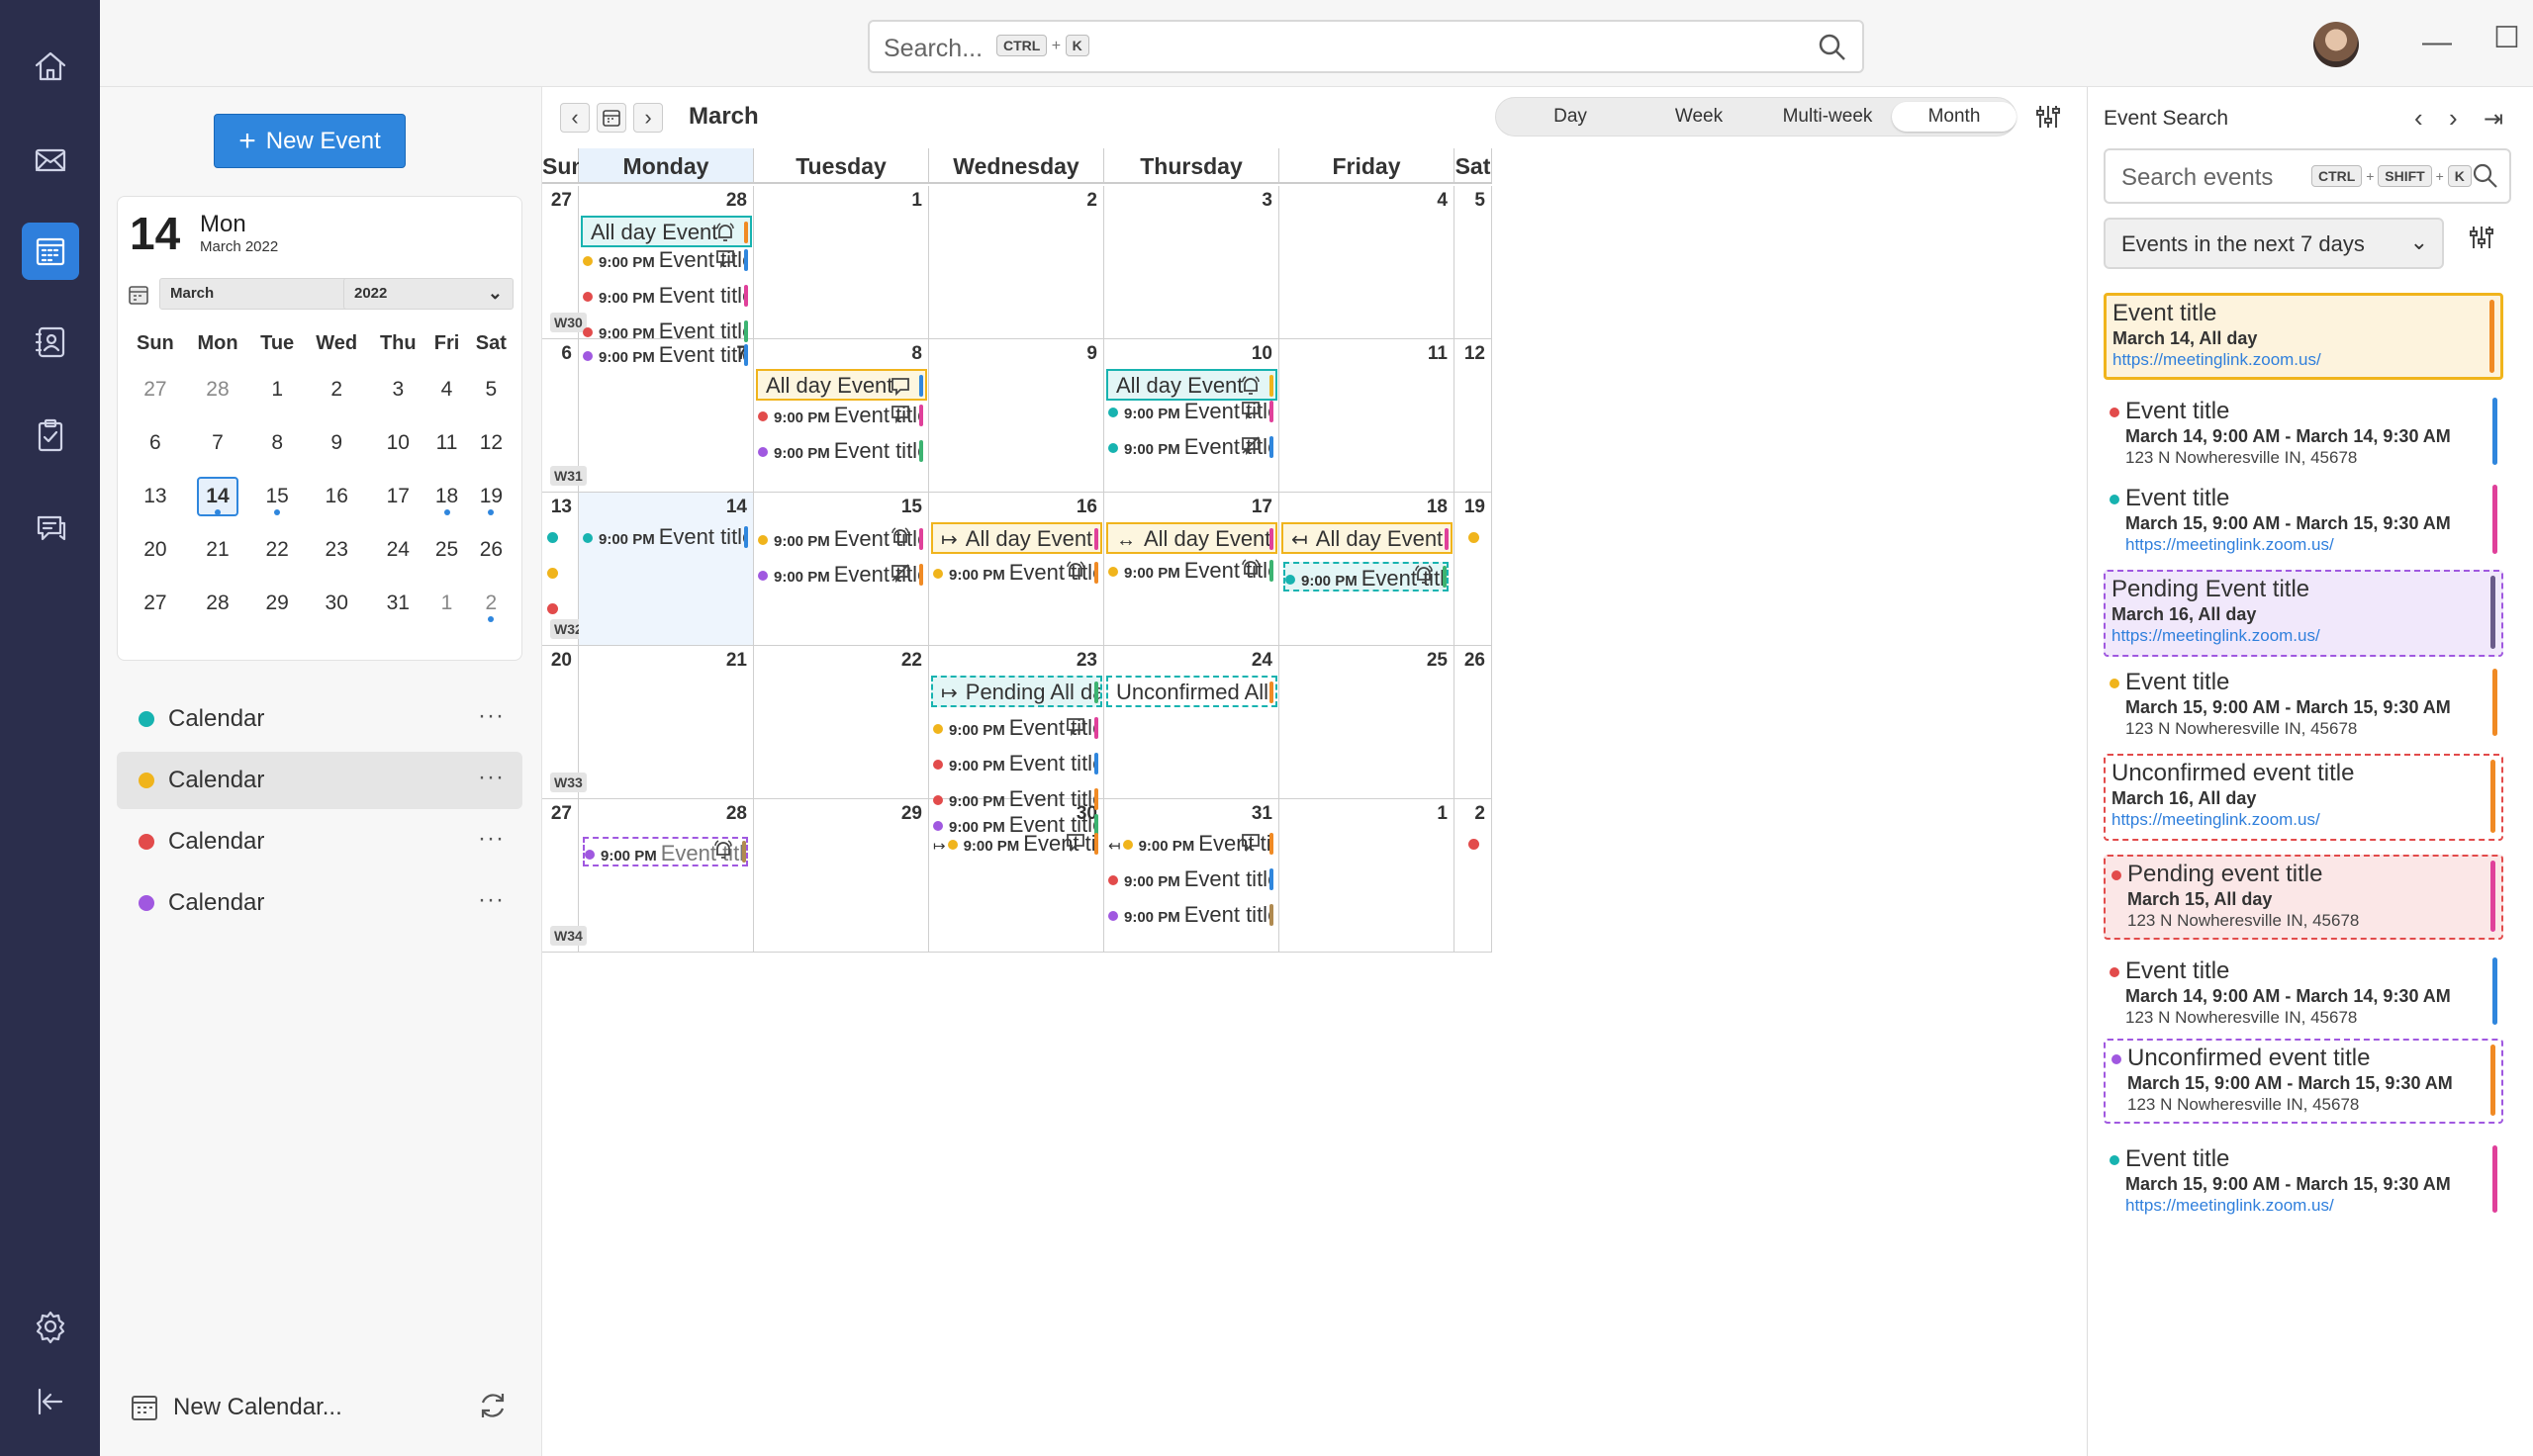  What do you see at coordinates (1367, 416) in the screenshot?
I see `day-cell: 11` at bounding box center [1367, 416].